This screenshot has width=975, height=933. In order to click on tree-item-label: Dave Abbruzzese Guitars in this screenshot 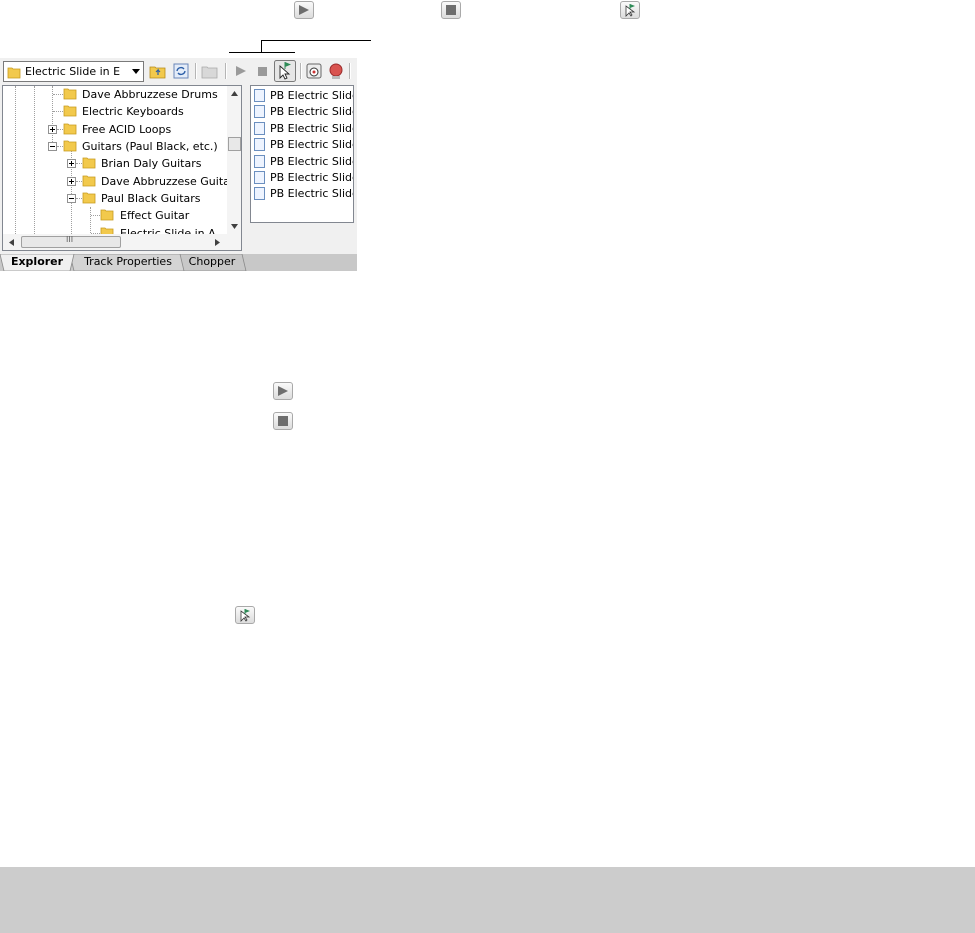, I will do `click(171, 181)`.